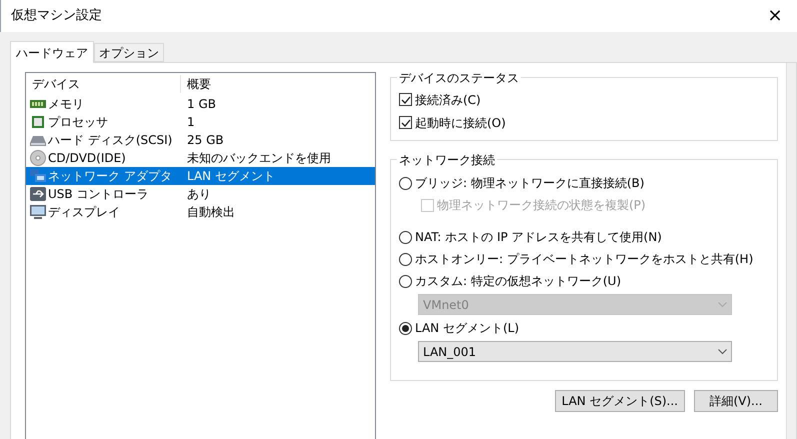 The height and width of the screenshot is (439, 797). What do you see at coordinates (78, 122) in the screenshot?
I see `device-name: プロセッサ` at bounding box center [78, 122].